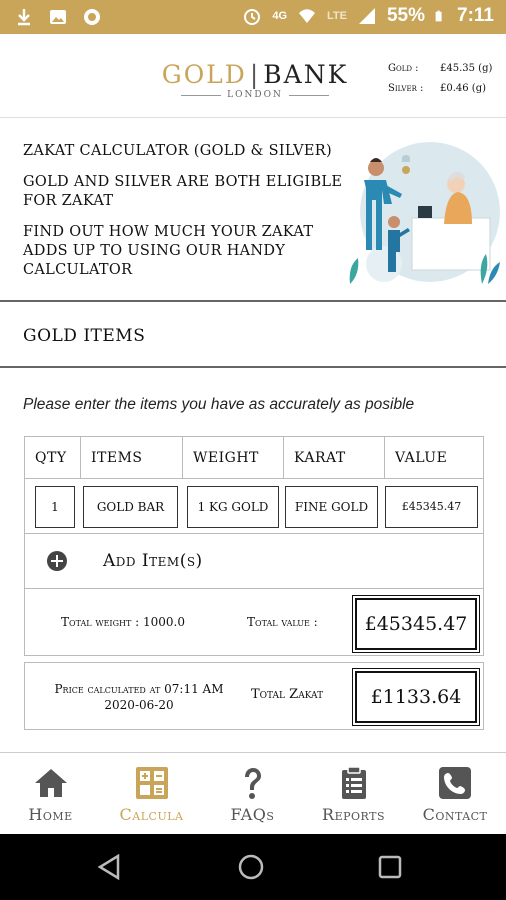  I want to click on question-mark-icon, so click(252, 783).